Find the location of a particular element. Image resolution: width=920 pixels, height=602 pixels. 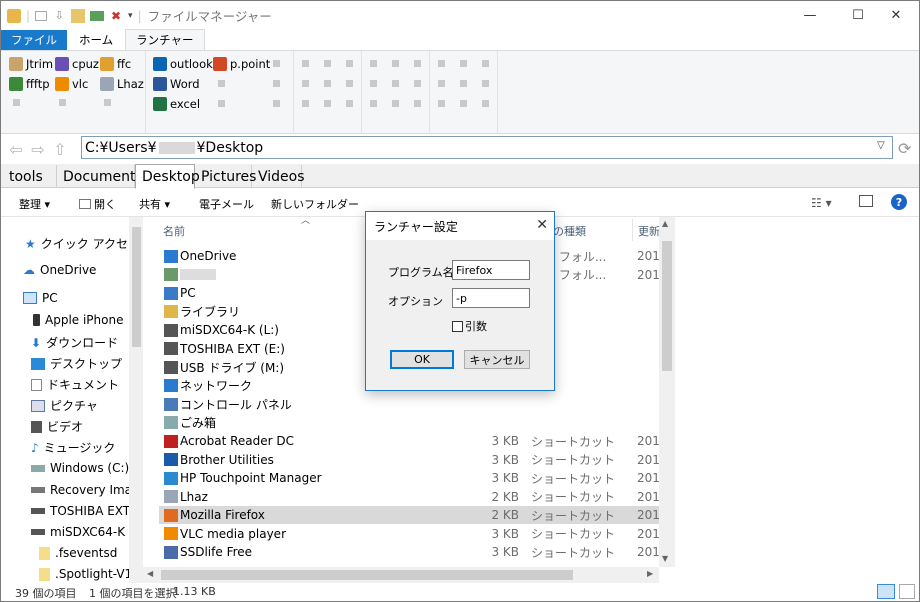

launcher-item: ffftp is located at coordinates (29, 84).